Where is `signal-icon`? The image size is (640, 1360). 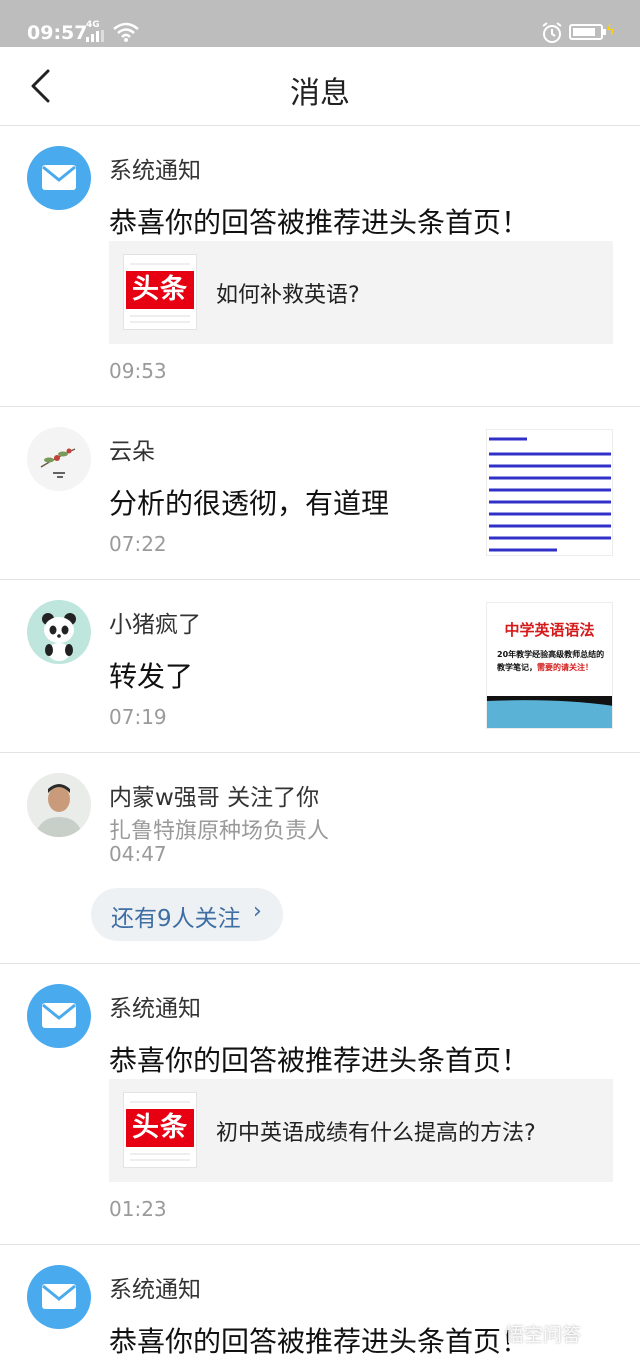
signal-icon is located at coordinates (97, 36).